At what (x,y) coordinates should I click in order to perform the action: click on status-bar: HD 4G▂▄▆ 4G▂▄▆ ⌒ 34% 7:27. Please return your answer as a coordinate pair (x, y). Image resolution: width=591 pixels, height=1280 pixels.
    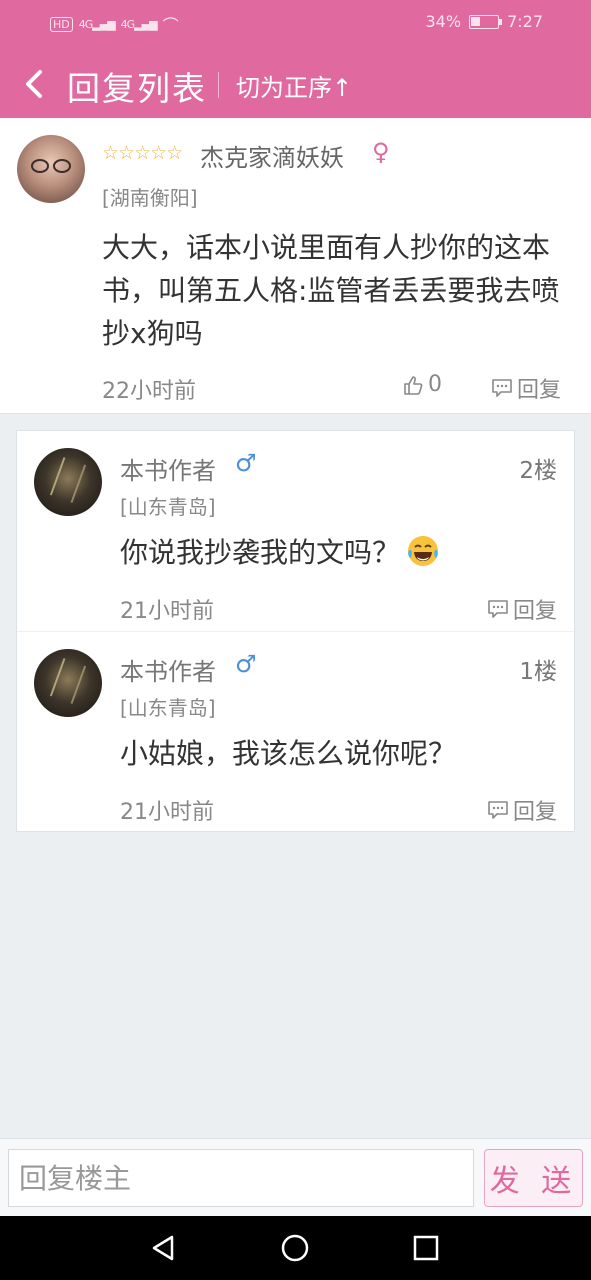
    Looking at the image, I should click on (295, 23).